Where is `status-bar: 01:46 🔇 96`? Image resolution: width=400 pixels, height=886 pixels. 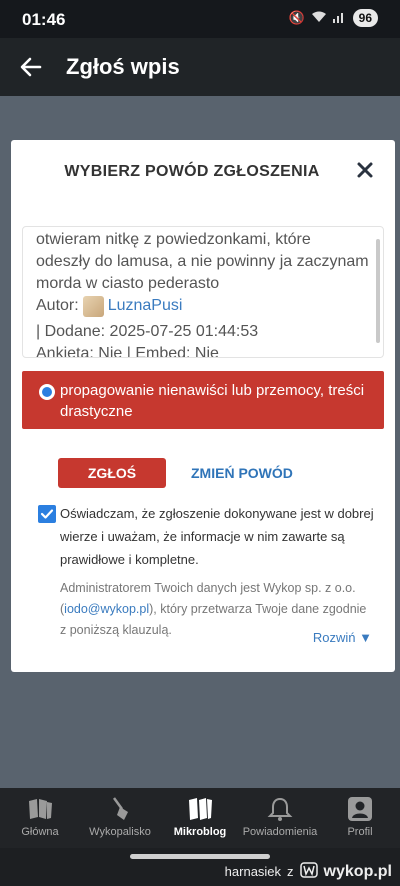 status-bar: 01:46 🔇 96 is located at coordinates (200, 19).